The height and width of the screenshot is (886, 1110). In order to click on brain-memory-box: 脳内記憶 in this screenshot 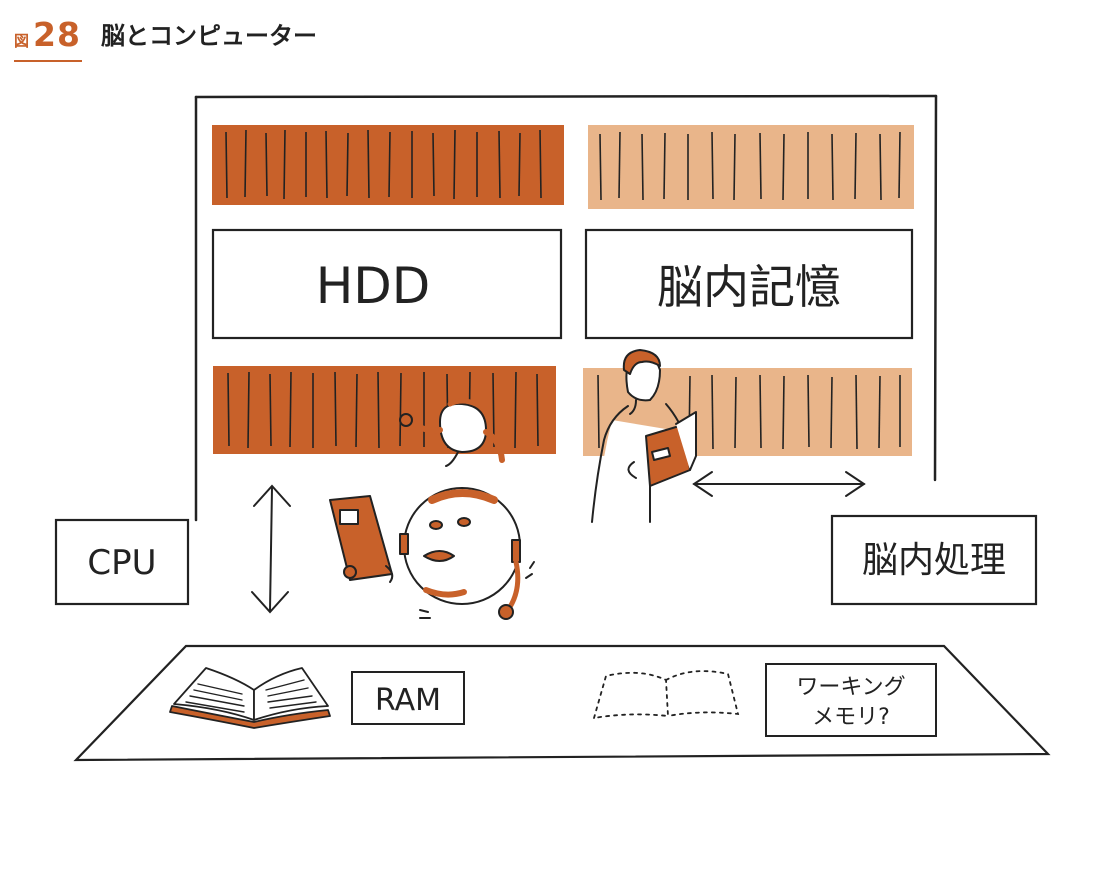, I will do `click(749, 284)`.